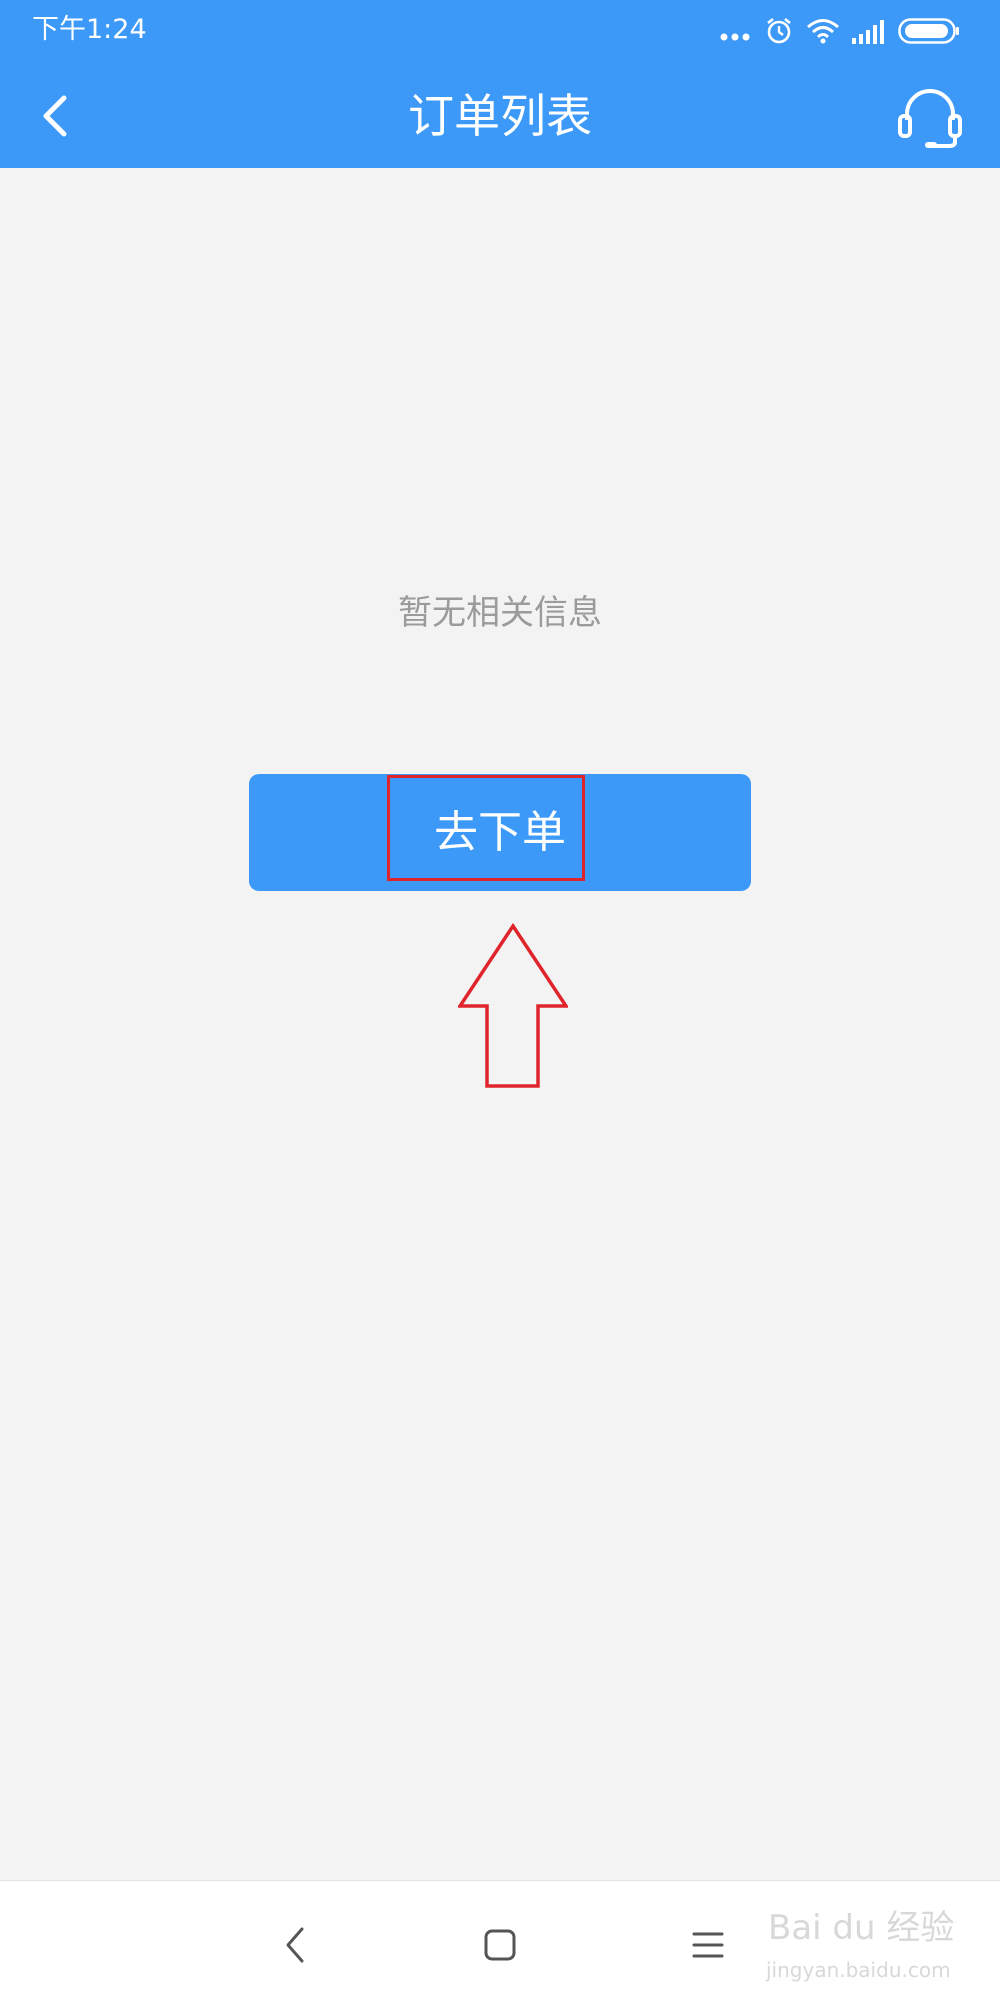  Describe the element at coordinates (779, 30) in the screenshot. I see `alarm-icon` at that location.